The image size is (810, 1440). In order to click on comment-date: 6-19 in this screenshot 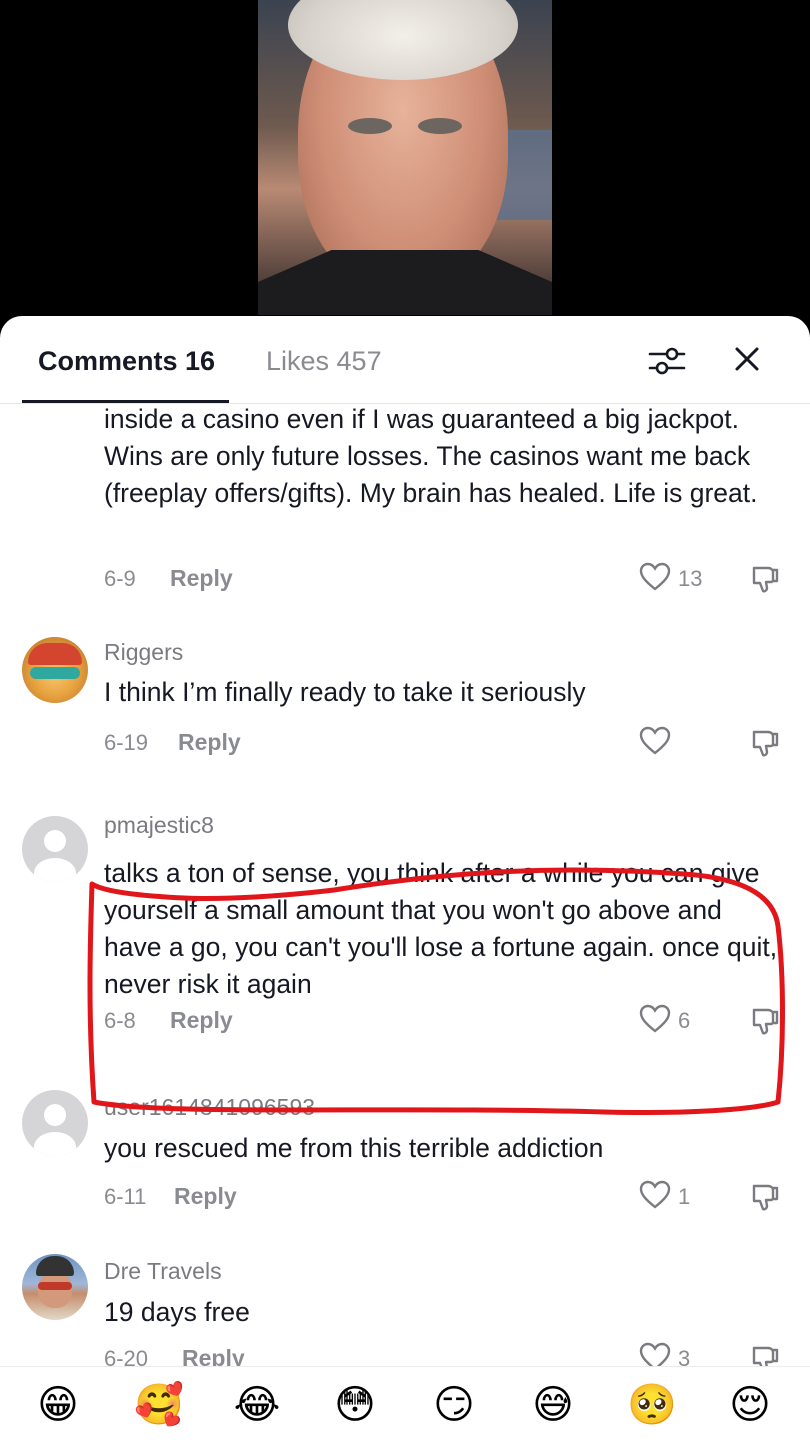, I will do `click(126, 742)`.